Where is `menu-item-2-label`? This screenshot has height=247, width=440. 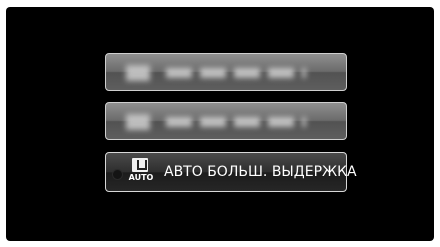 menu-item-2-label is located at coordinates (236, 122).